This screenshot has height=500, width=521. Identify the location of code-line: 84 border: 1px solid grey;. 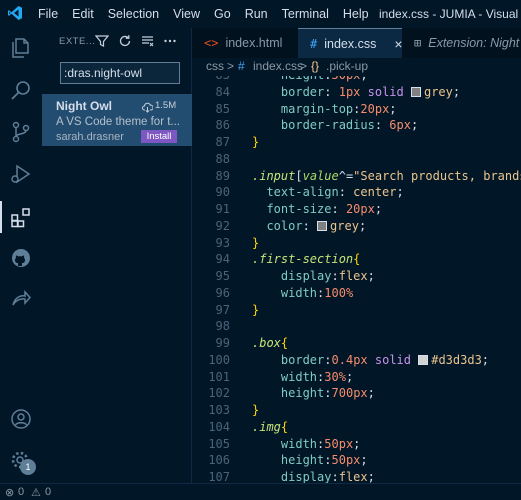
(356, 93).